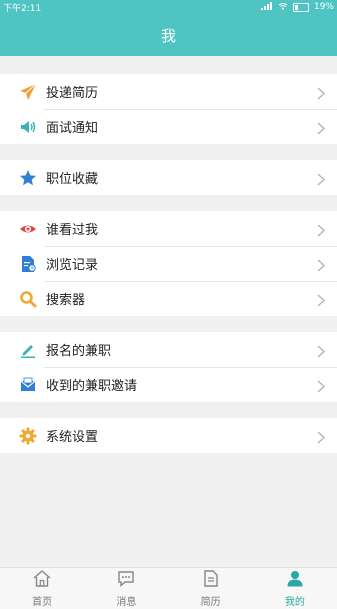 Image resolution: width=337 pixels, height=609 pixels. I want to click on menu-group-resume: 投递简历 面试通知, so click(168, 109).